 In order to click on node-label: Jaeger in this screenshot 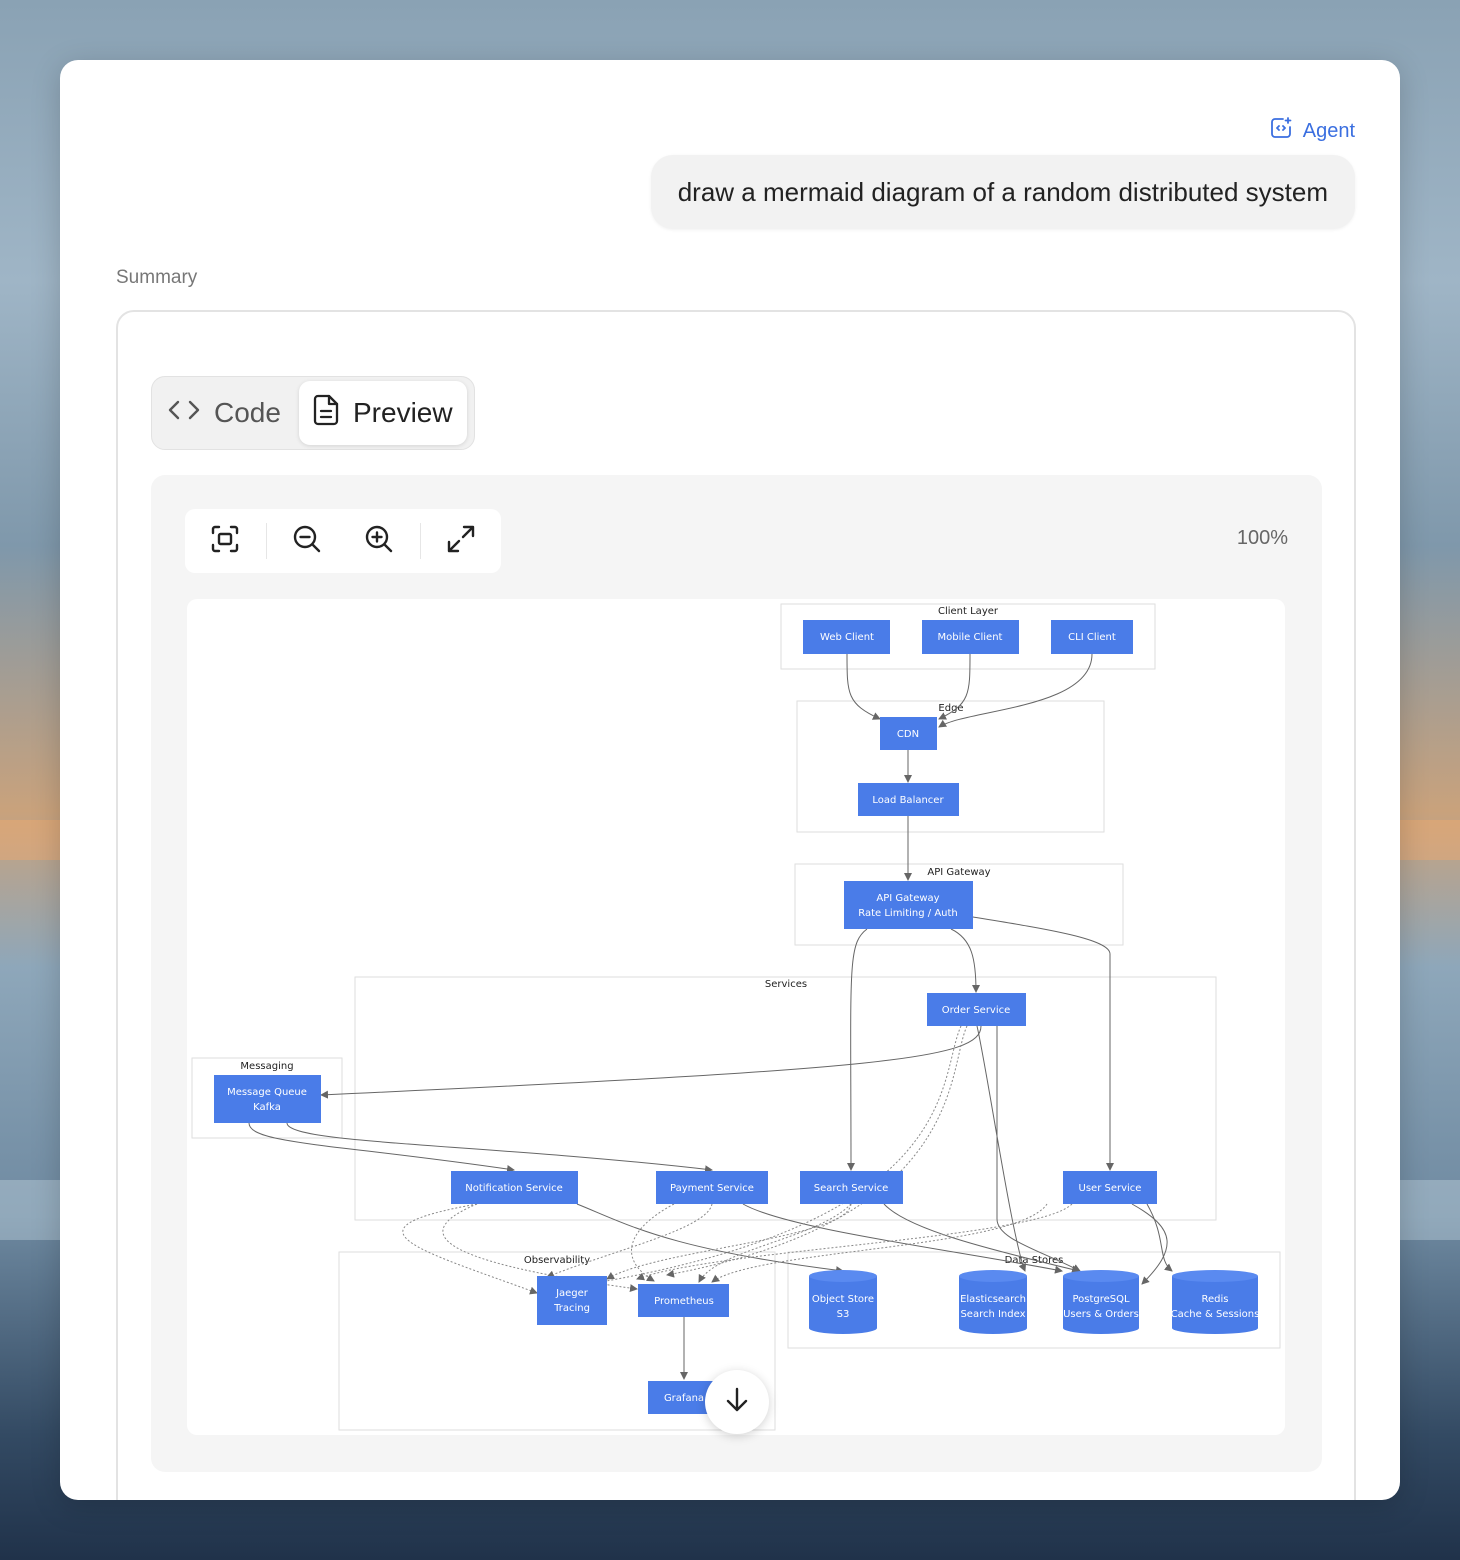, I will do `click(572, 1293)`.